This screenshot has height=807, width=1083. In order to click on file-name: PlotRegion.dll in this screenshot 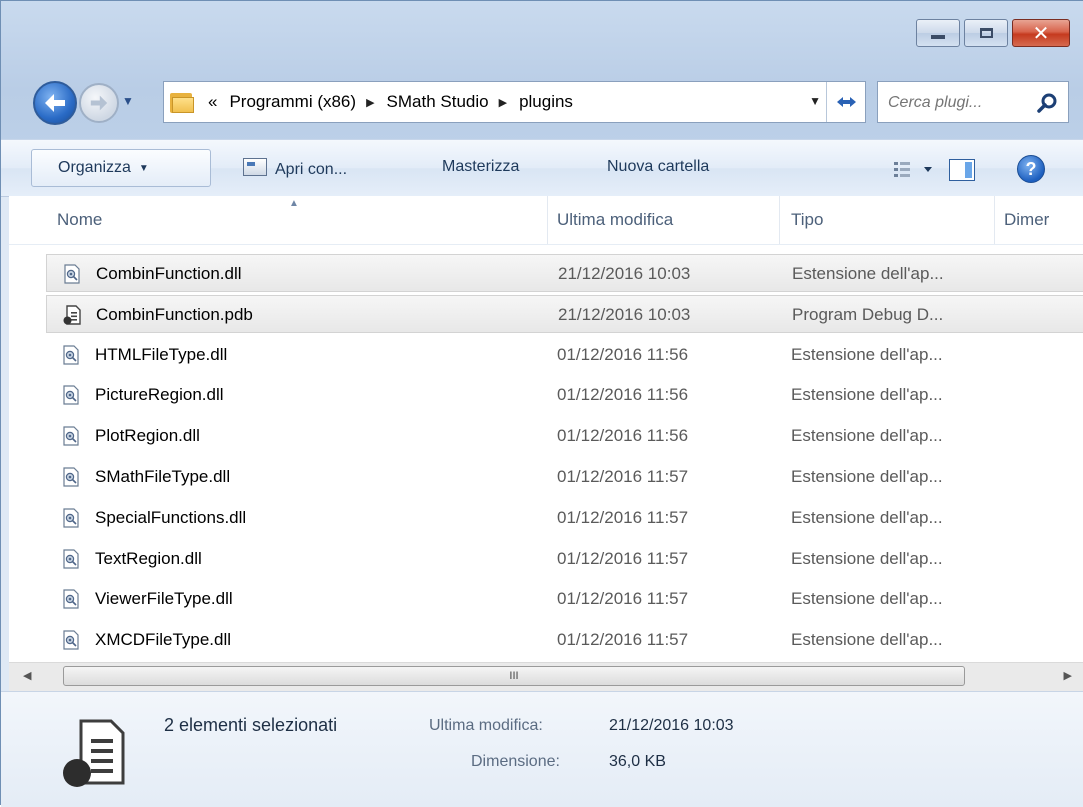, I will do `click(147, 435)`.